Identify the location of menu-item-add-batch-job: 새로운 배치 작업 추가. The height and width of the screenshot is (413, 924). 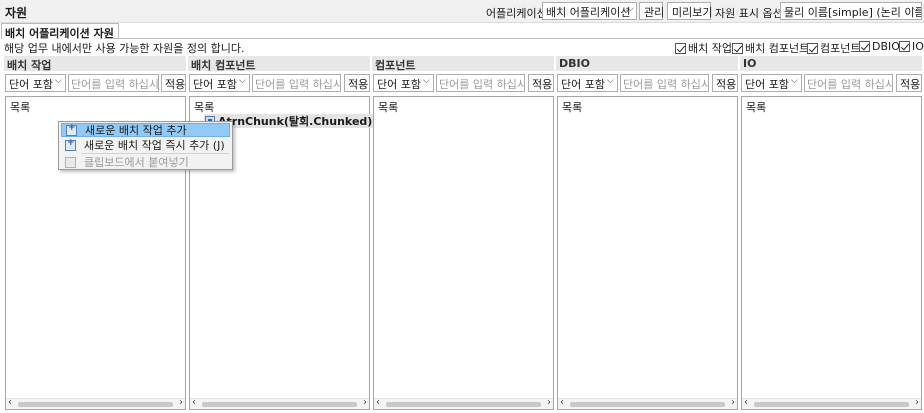
(145, 130).